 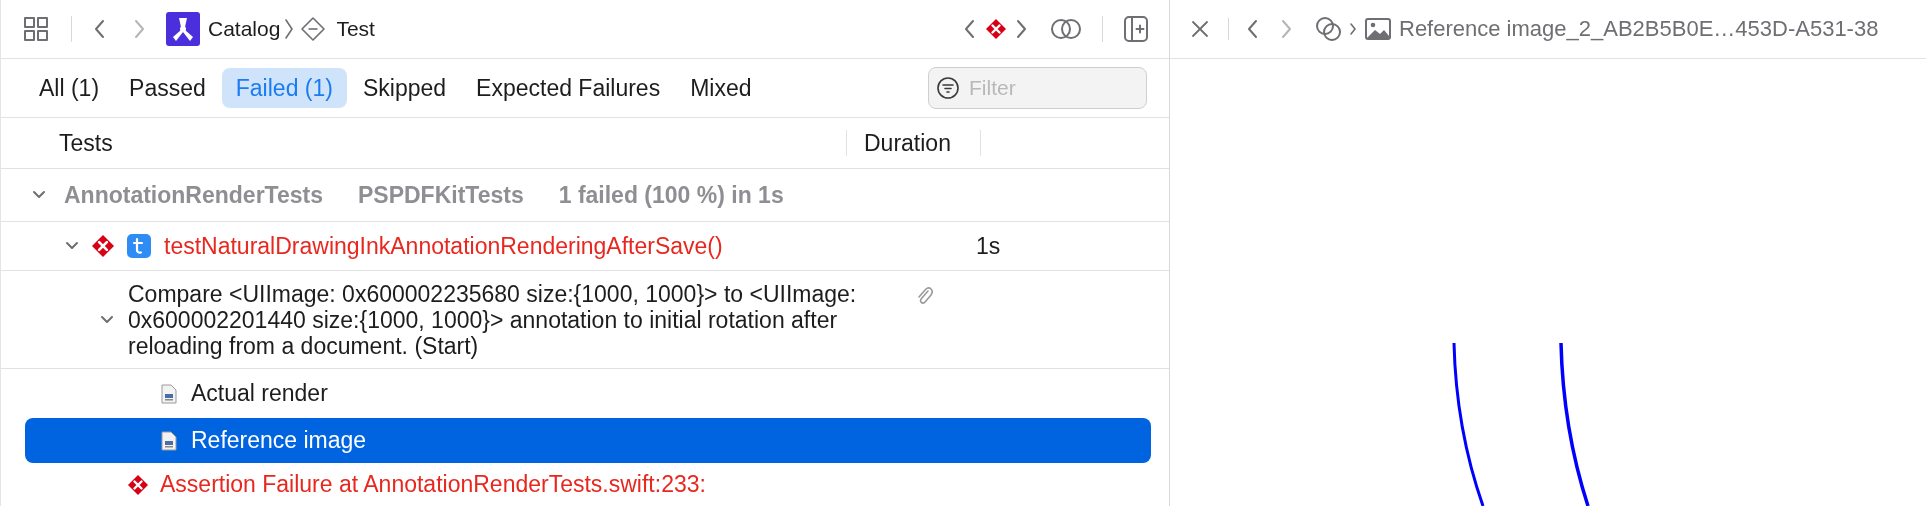 What do you see at coordinates (1378, 29) in the screenshot?
I see `image-icon` at bounding box center [1378, 29].